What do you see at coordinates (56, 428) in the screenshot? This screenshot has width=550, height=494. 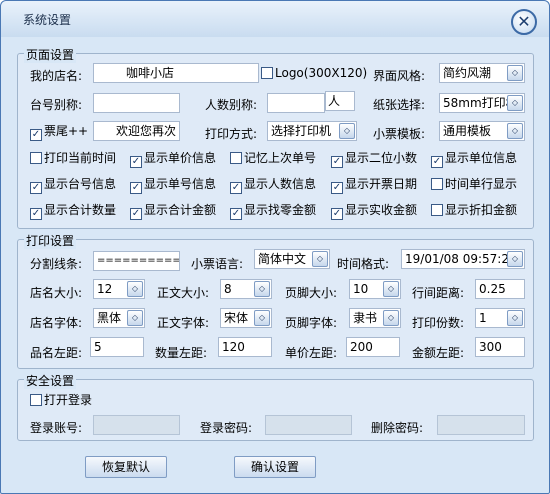 I see `account-label: 登录账号:` at bounding box center [56, 428].